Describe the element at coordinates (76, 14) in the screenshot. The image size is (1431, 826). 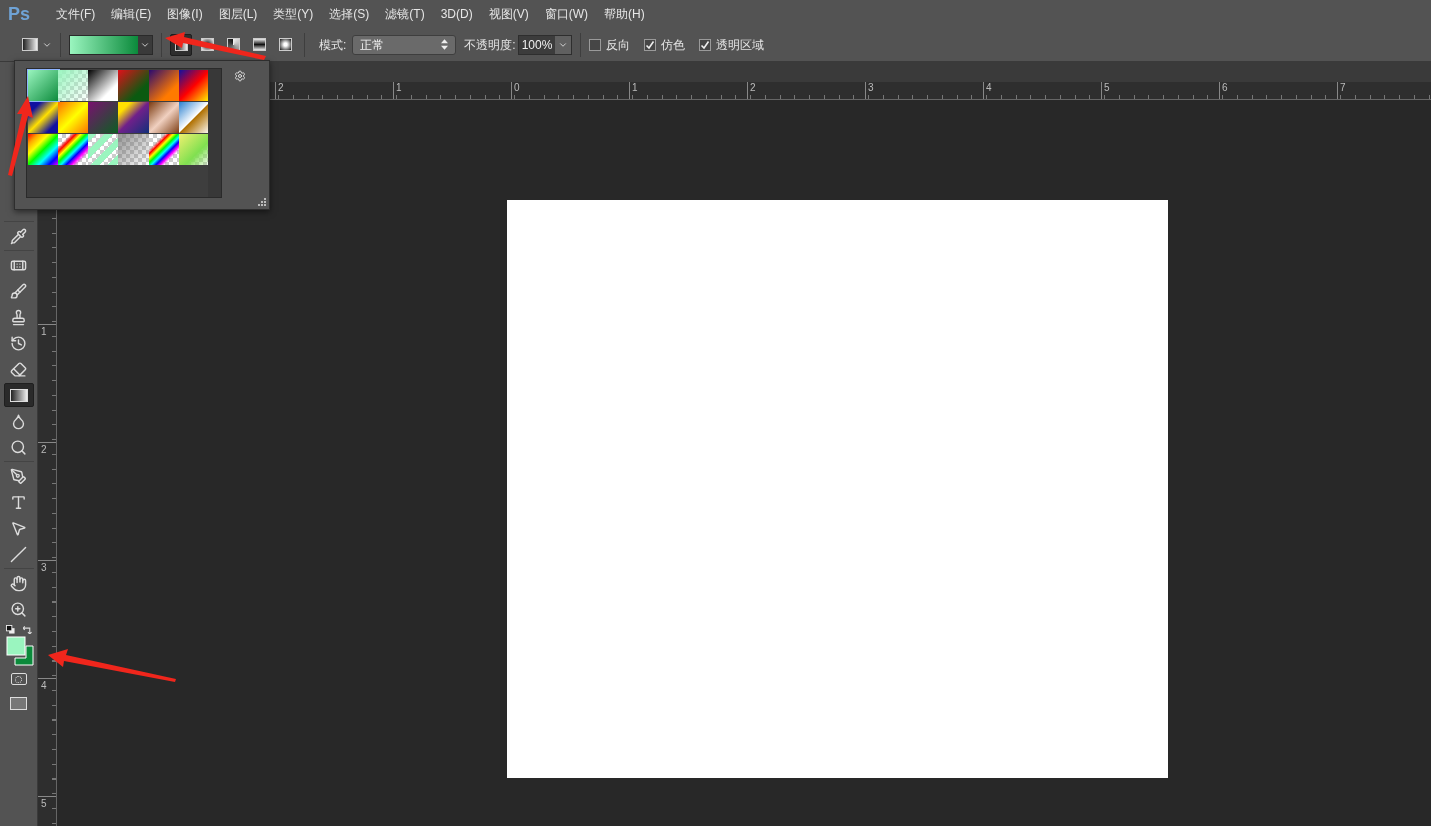
I see `menu-item: 文件(F)` at that location.